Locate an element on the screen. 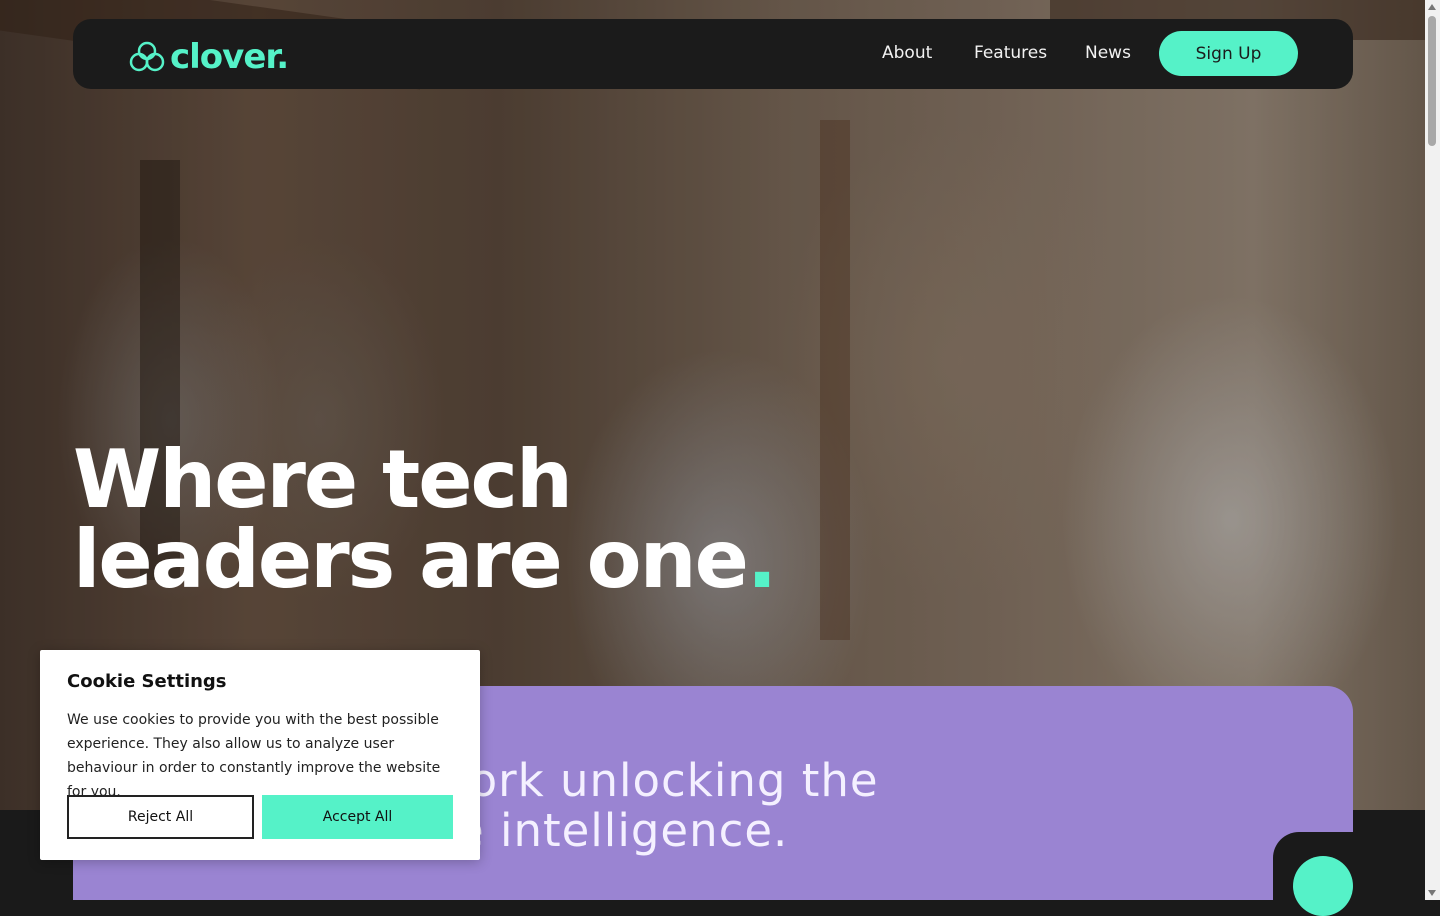 Image resolution: width=1440 pixels, height=916 pixels. brand-logo: clover. is located at coordinates (208, 57).